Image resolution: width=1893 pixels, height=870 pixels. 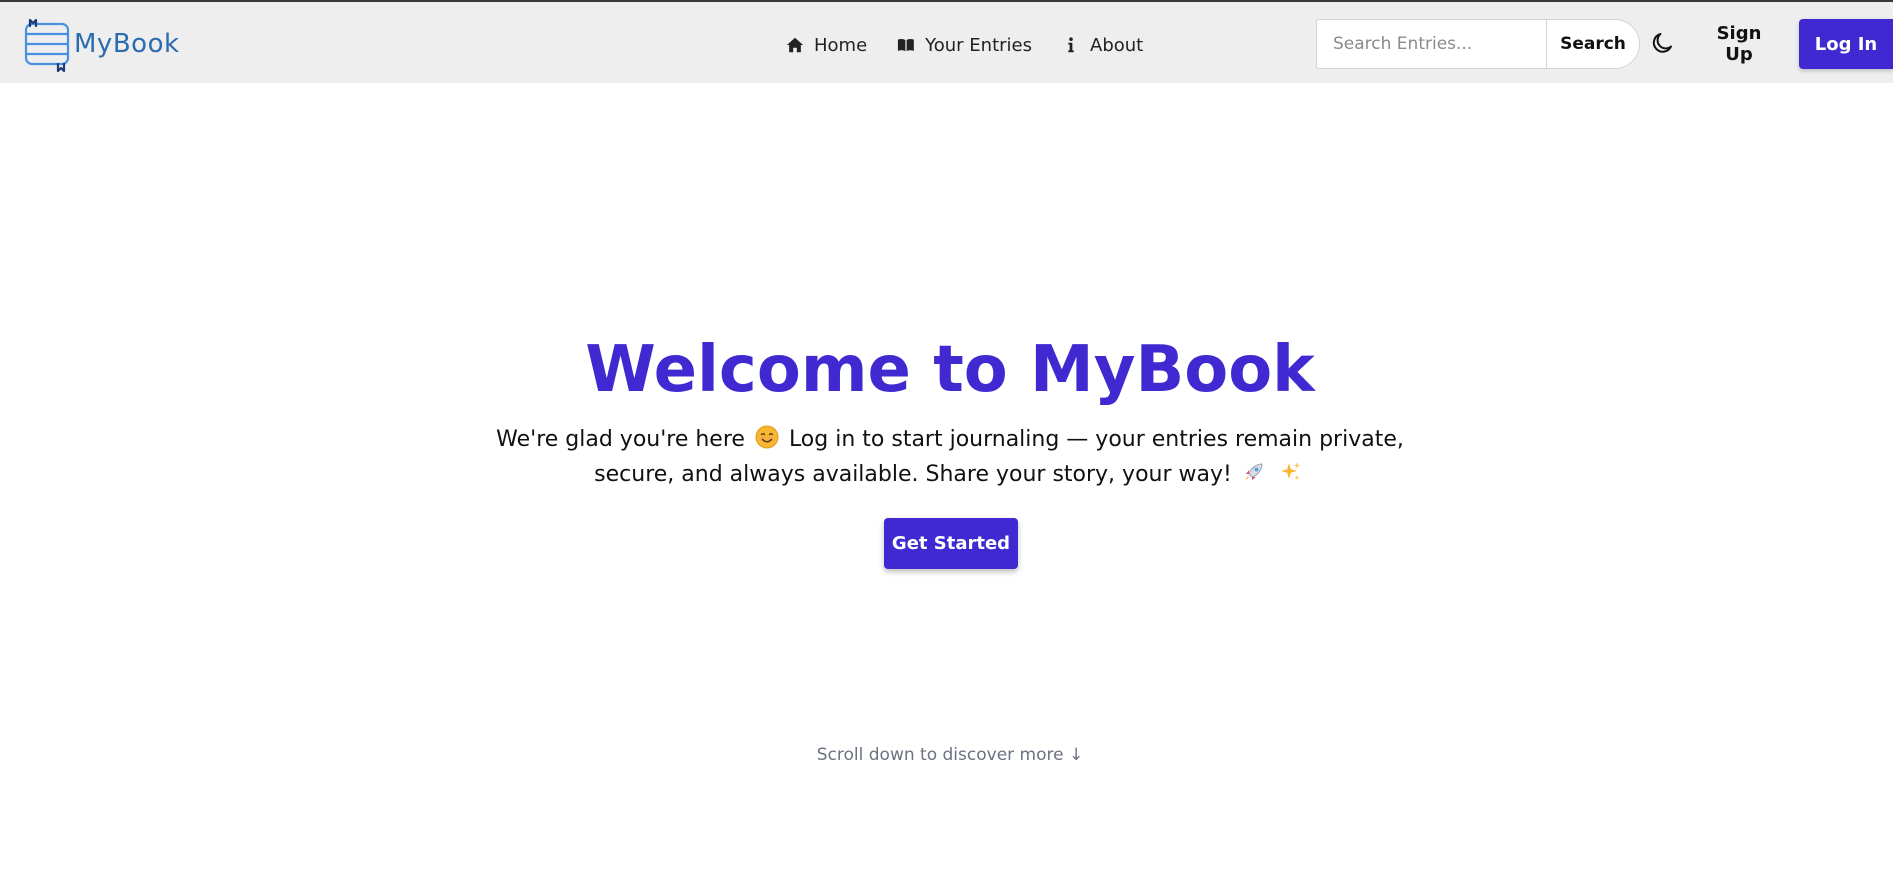 I want to click on main-nav: Home Your Entries About, so click(x=979, y=45).